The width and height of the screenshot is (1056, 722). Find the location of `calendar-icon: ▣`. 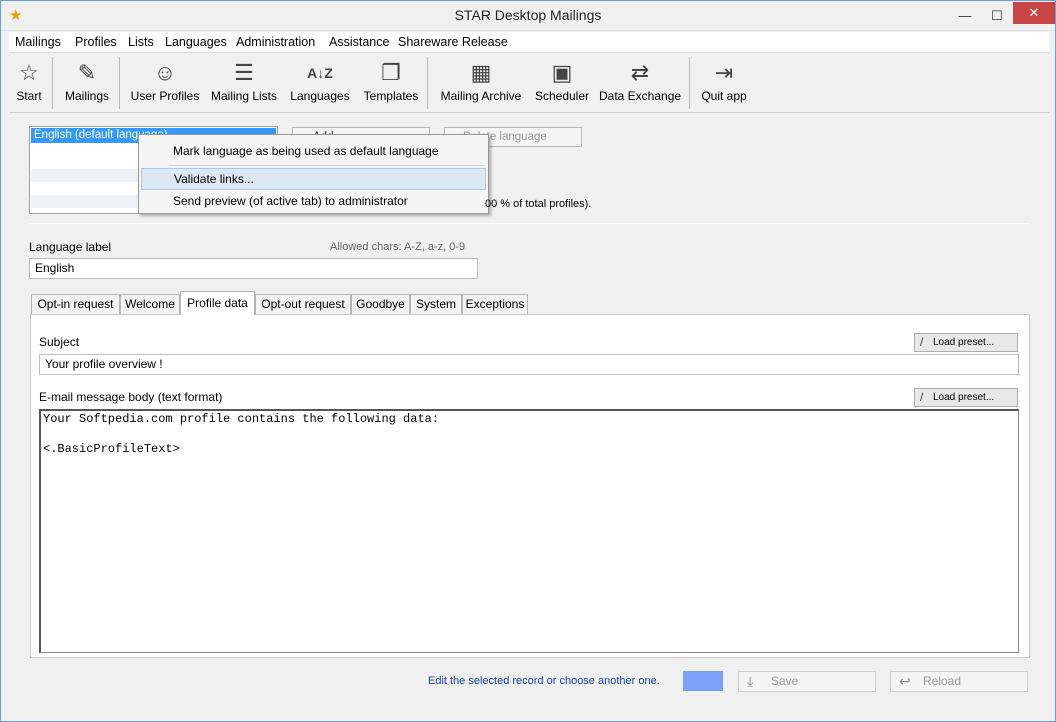

calendar-icon: ▣ is located at coordinates (562, 72).